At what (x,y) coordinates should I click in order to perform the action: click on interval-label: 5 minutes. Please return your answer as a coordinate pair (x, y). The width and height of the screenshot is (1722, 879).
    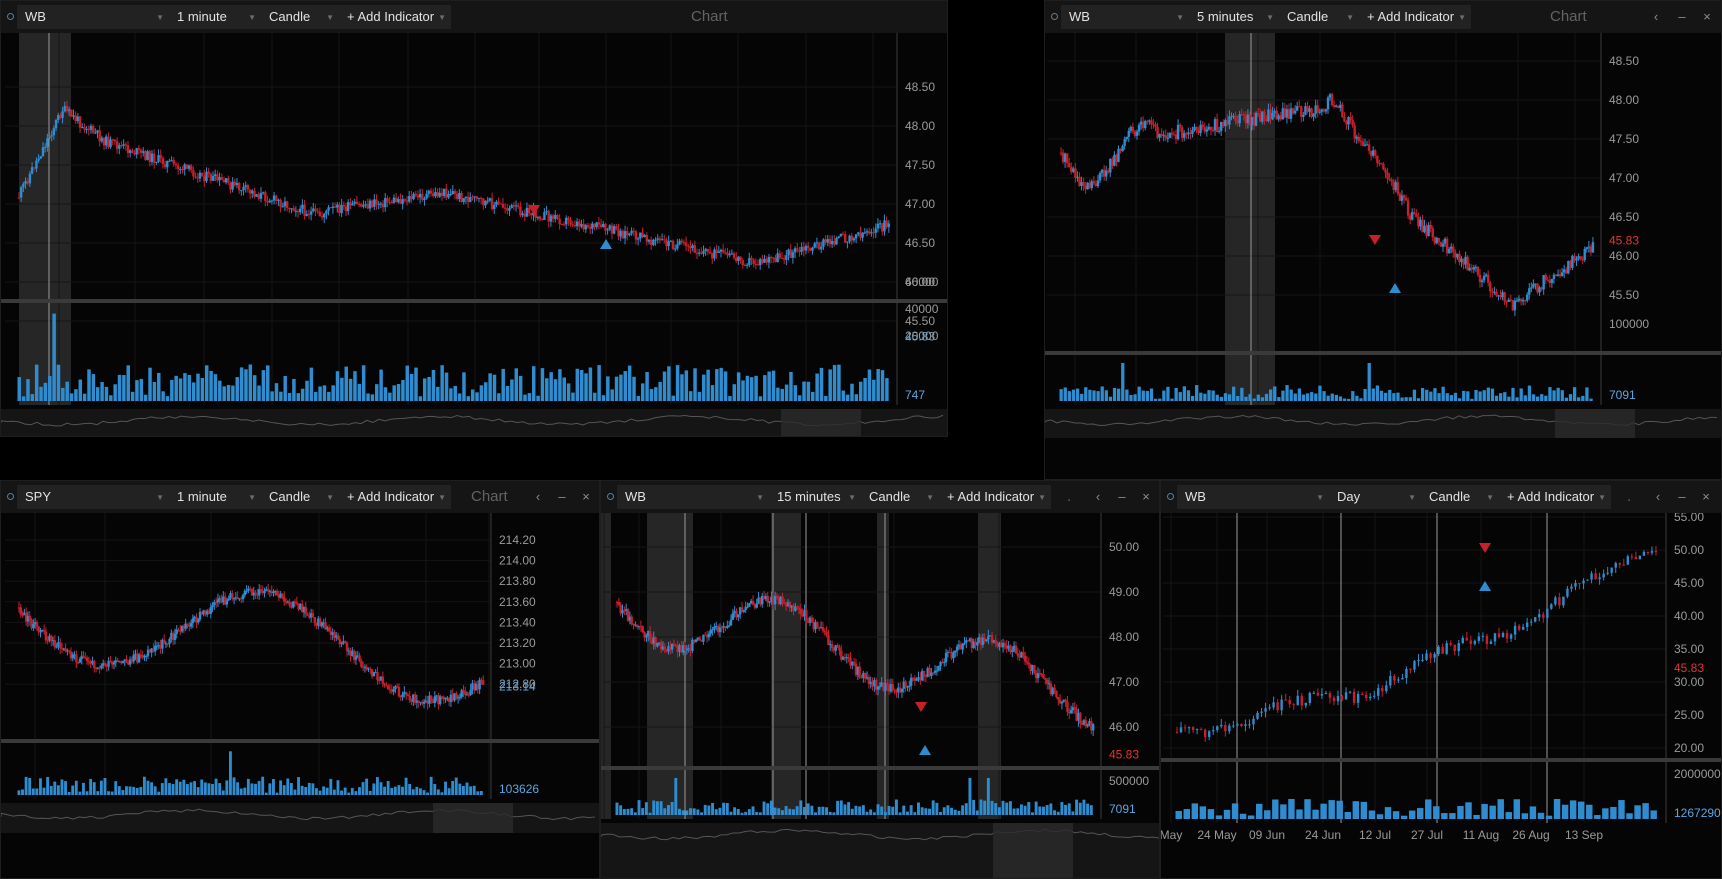
    Looking at the image, I should click on (1225, 16).